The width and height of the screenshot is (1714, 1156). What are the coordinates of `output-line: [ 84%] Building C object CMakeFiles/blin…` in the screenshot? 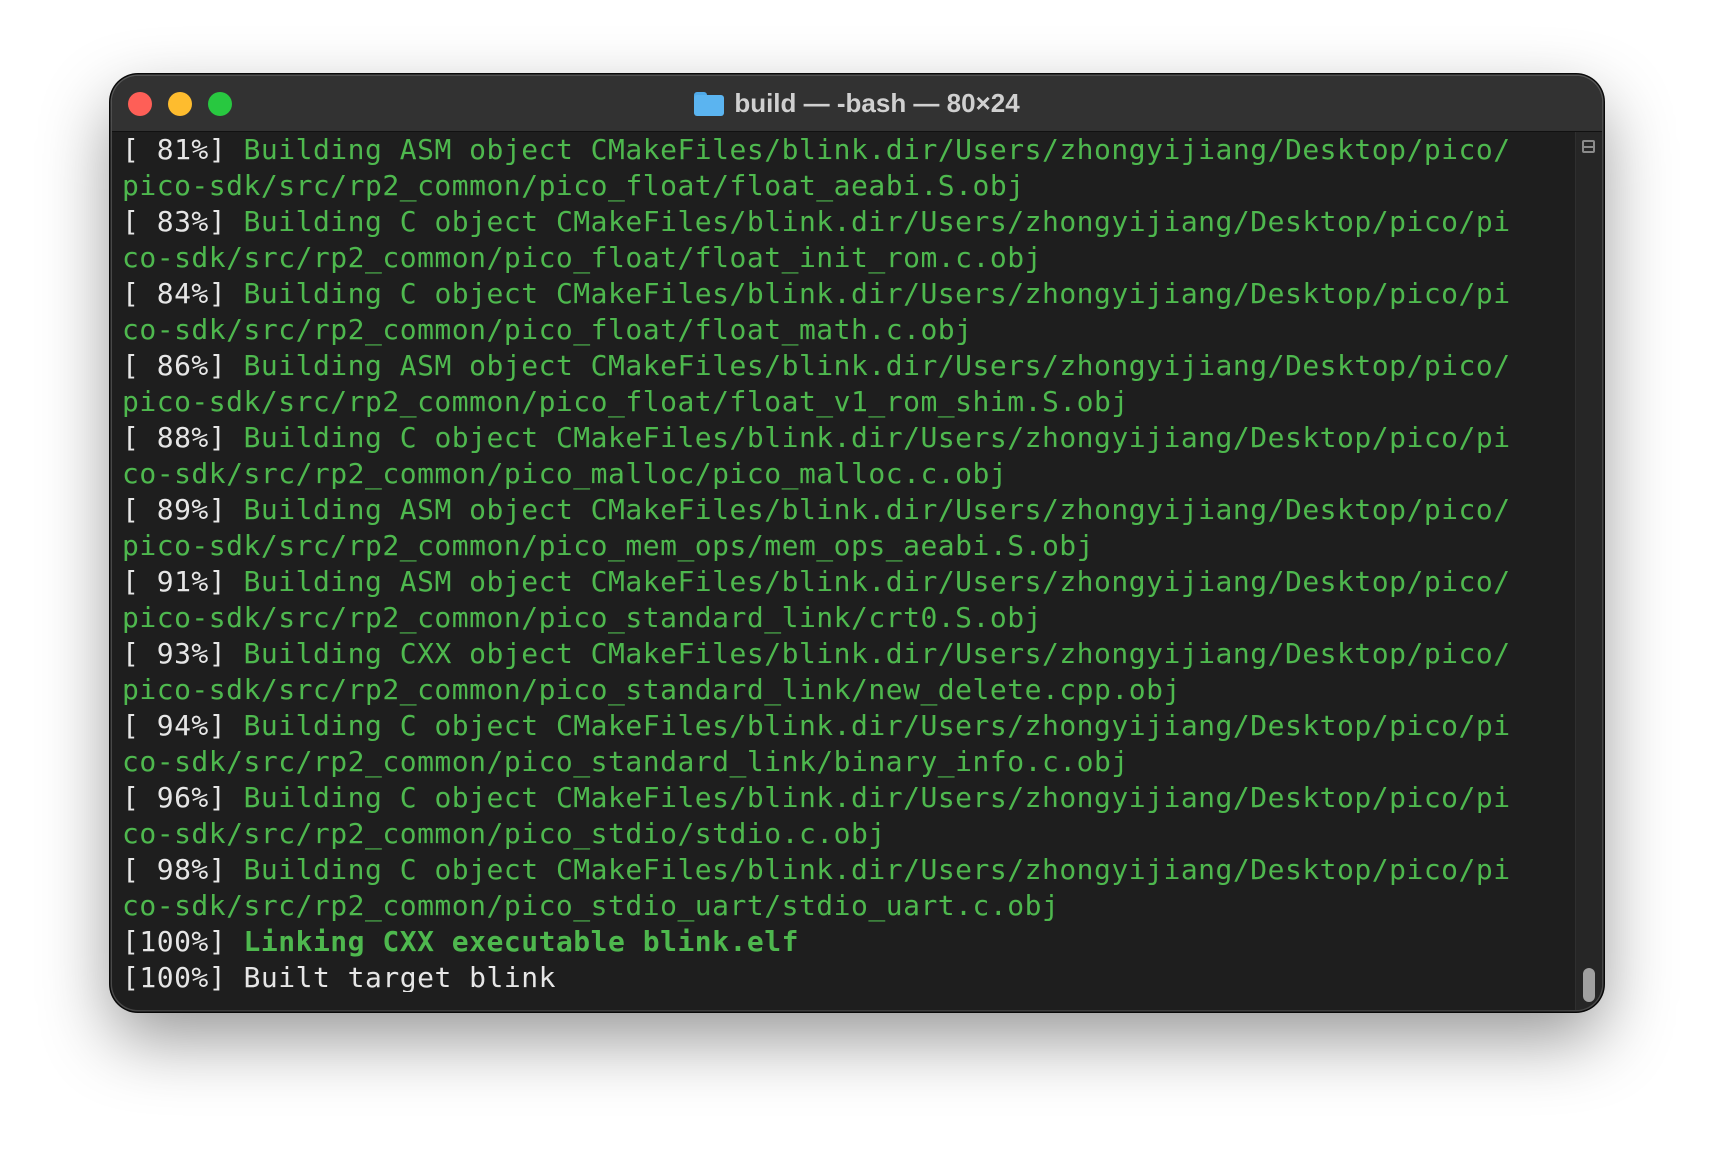 It's located at (816, 293).